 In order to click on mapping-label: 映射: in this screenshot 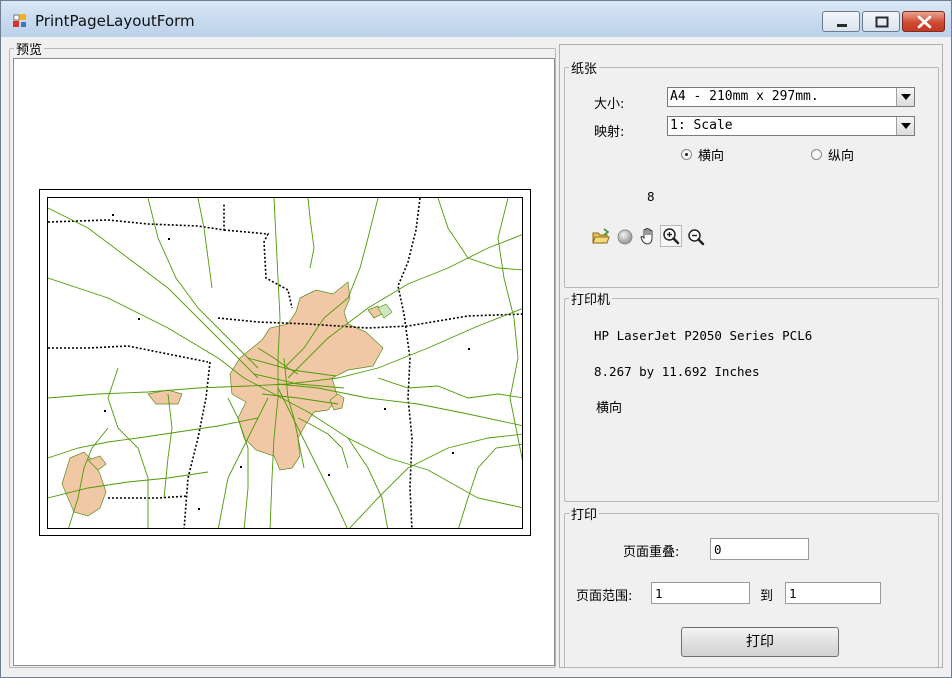, I will do `click(609, 132)`.